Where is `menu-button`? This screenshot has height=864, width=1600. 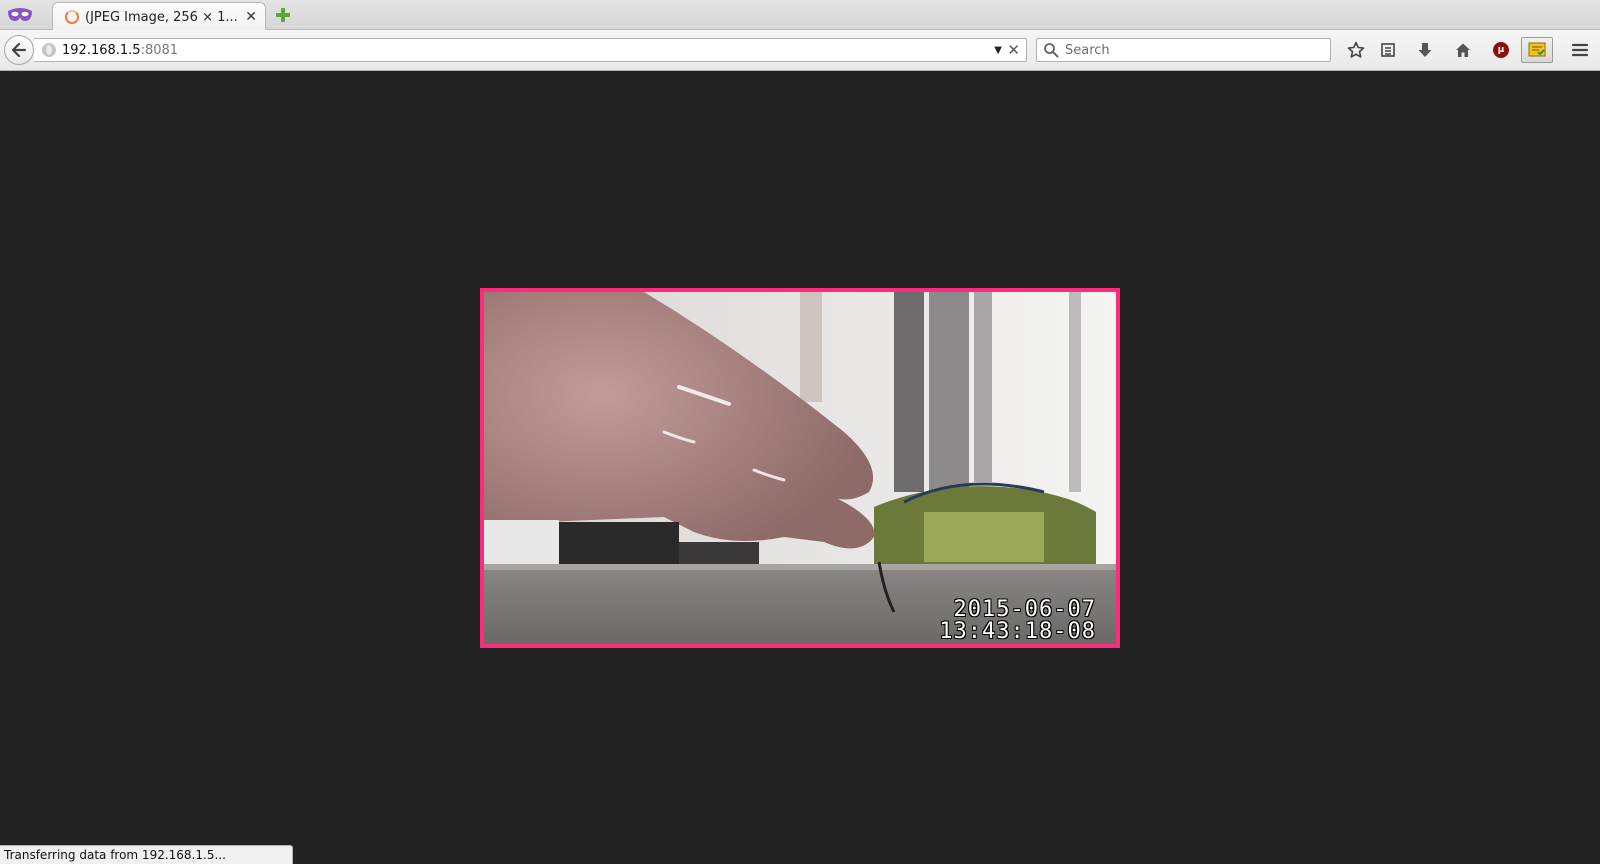
menu-button is located at coordinates (1580, 50).